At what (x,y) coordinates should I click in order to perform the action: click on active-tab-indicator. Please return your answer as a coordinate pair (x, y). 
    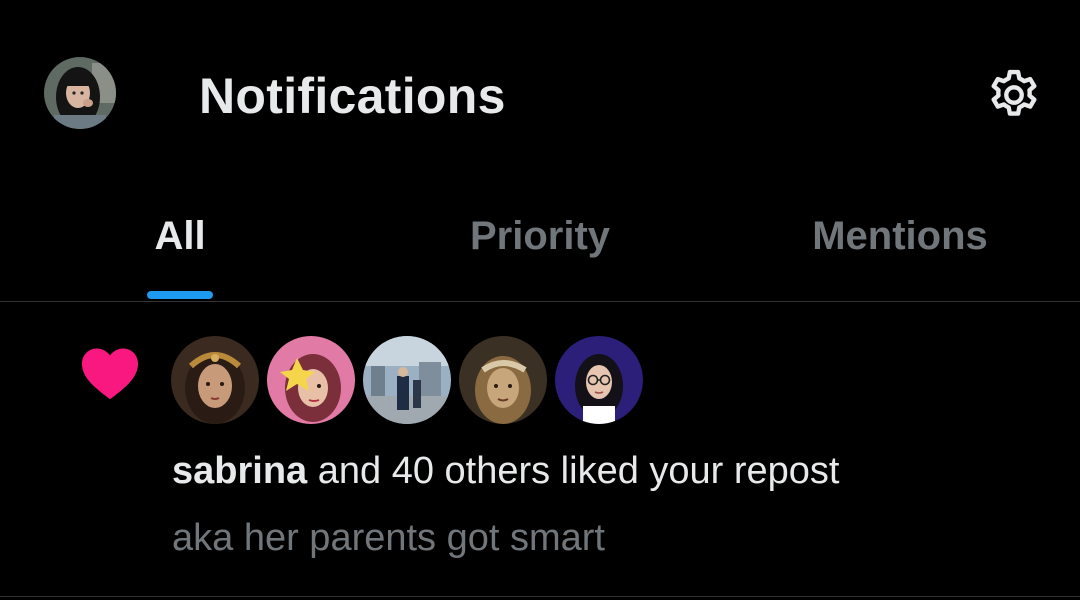
    Looking at the image, I should click on (180, 295).